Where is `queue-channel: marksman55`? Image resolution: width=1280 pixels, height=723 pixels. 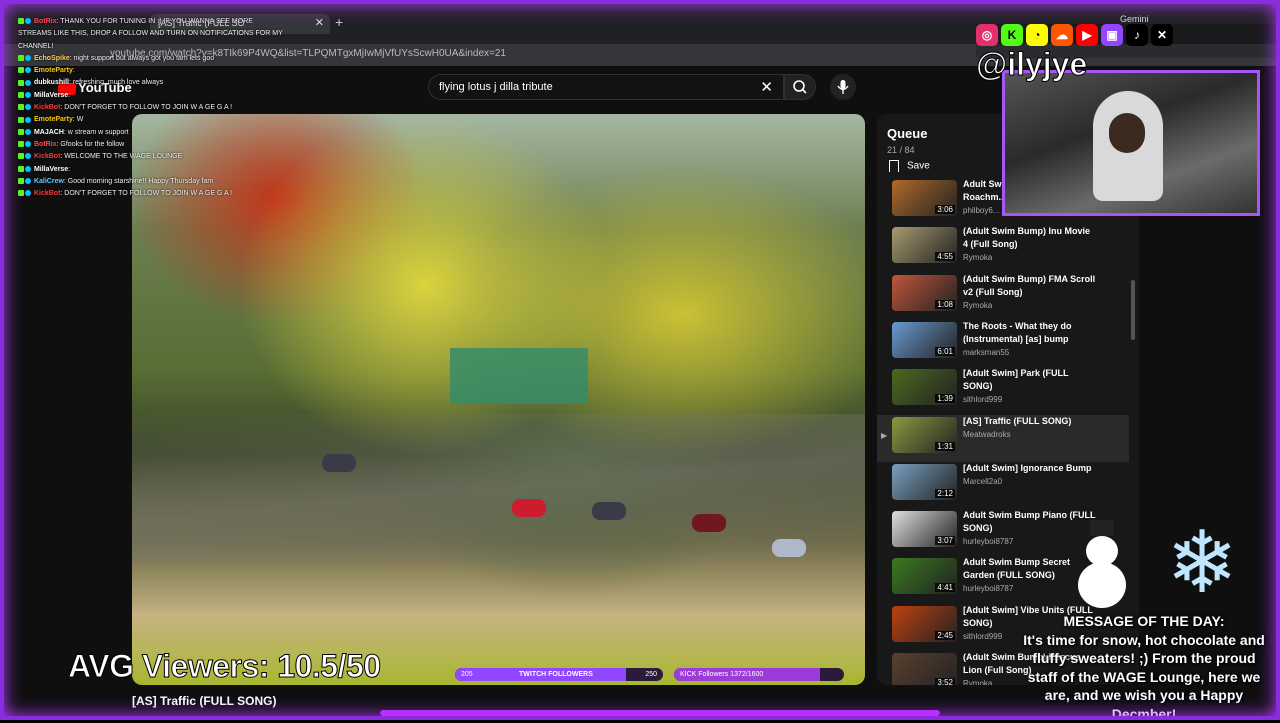 queue-channel: marksman55 is located at coordinates (986, 352).